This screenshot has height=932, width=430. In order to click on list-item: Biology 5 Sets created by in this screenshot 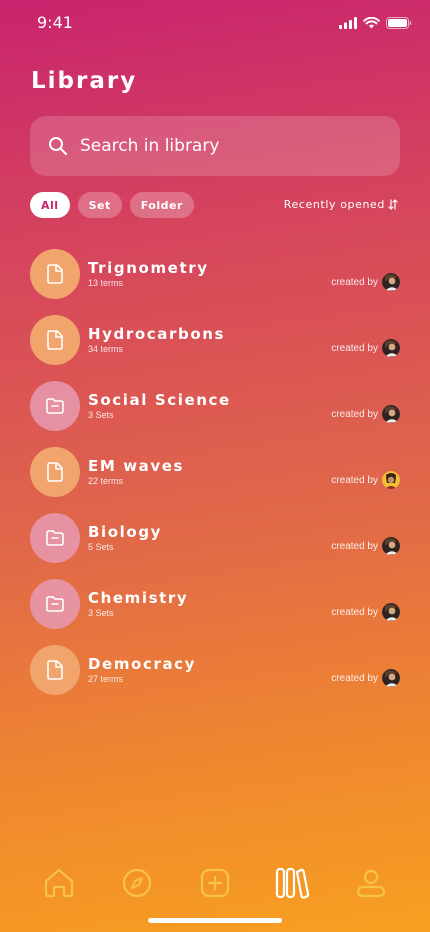, I will do `click(215, 546)`.